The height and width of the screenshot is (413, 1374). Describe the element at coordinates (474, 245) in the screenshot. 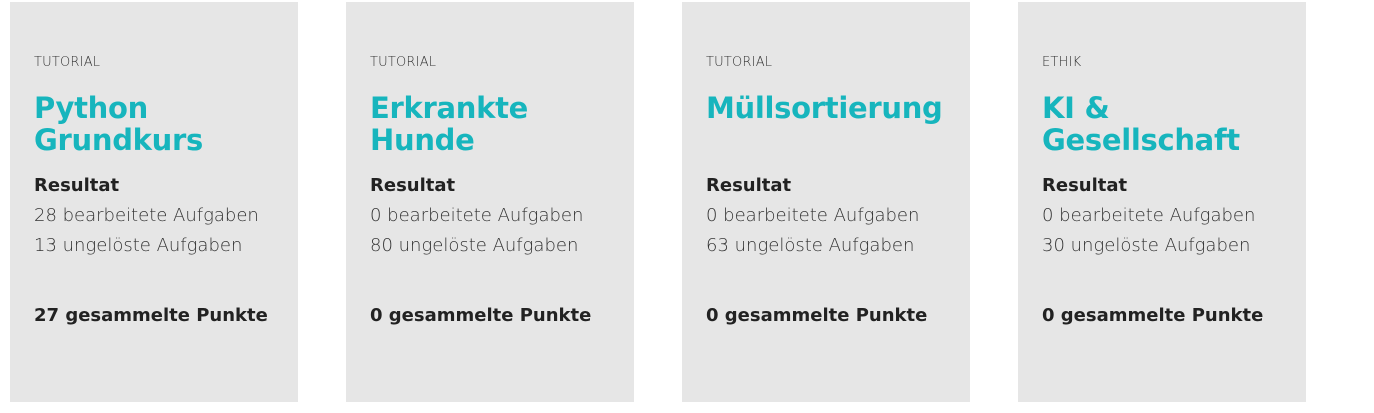

I see `unsolved-tasks-count: 80 ungelöste Aufgaben` at that location.